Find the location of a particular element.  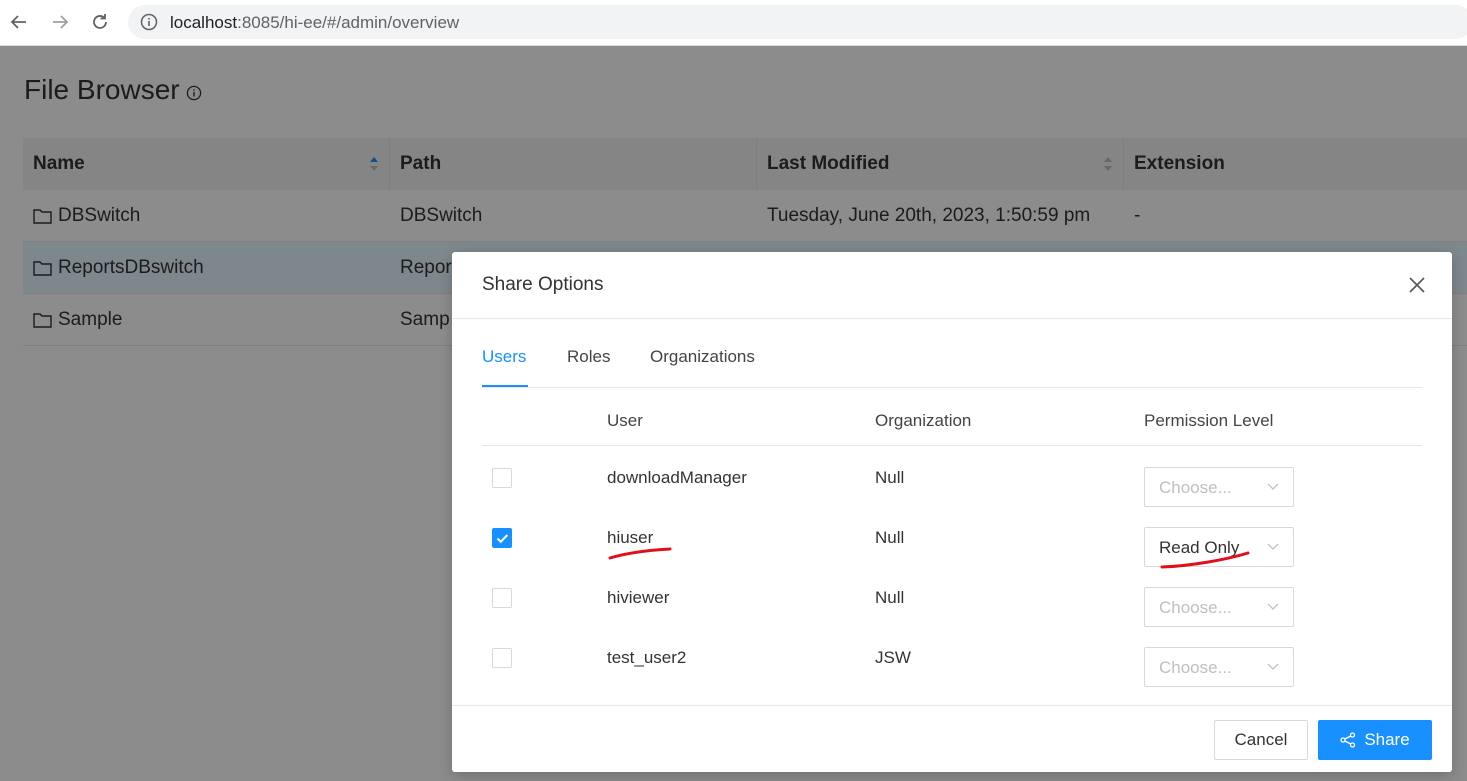

user-organization: JSW is located at coordinates (893, 657).